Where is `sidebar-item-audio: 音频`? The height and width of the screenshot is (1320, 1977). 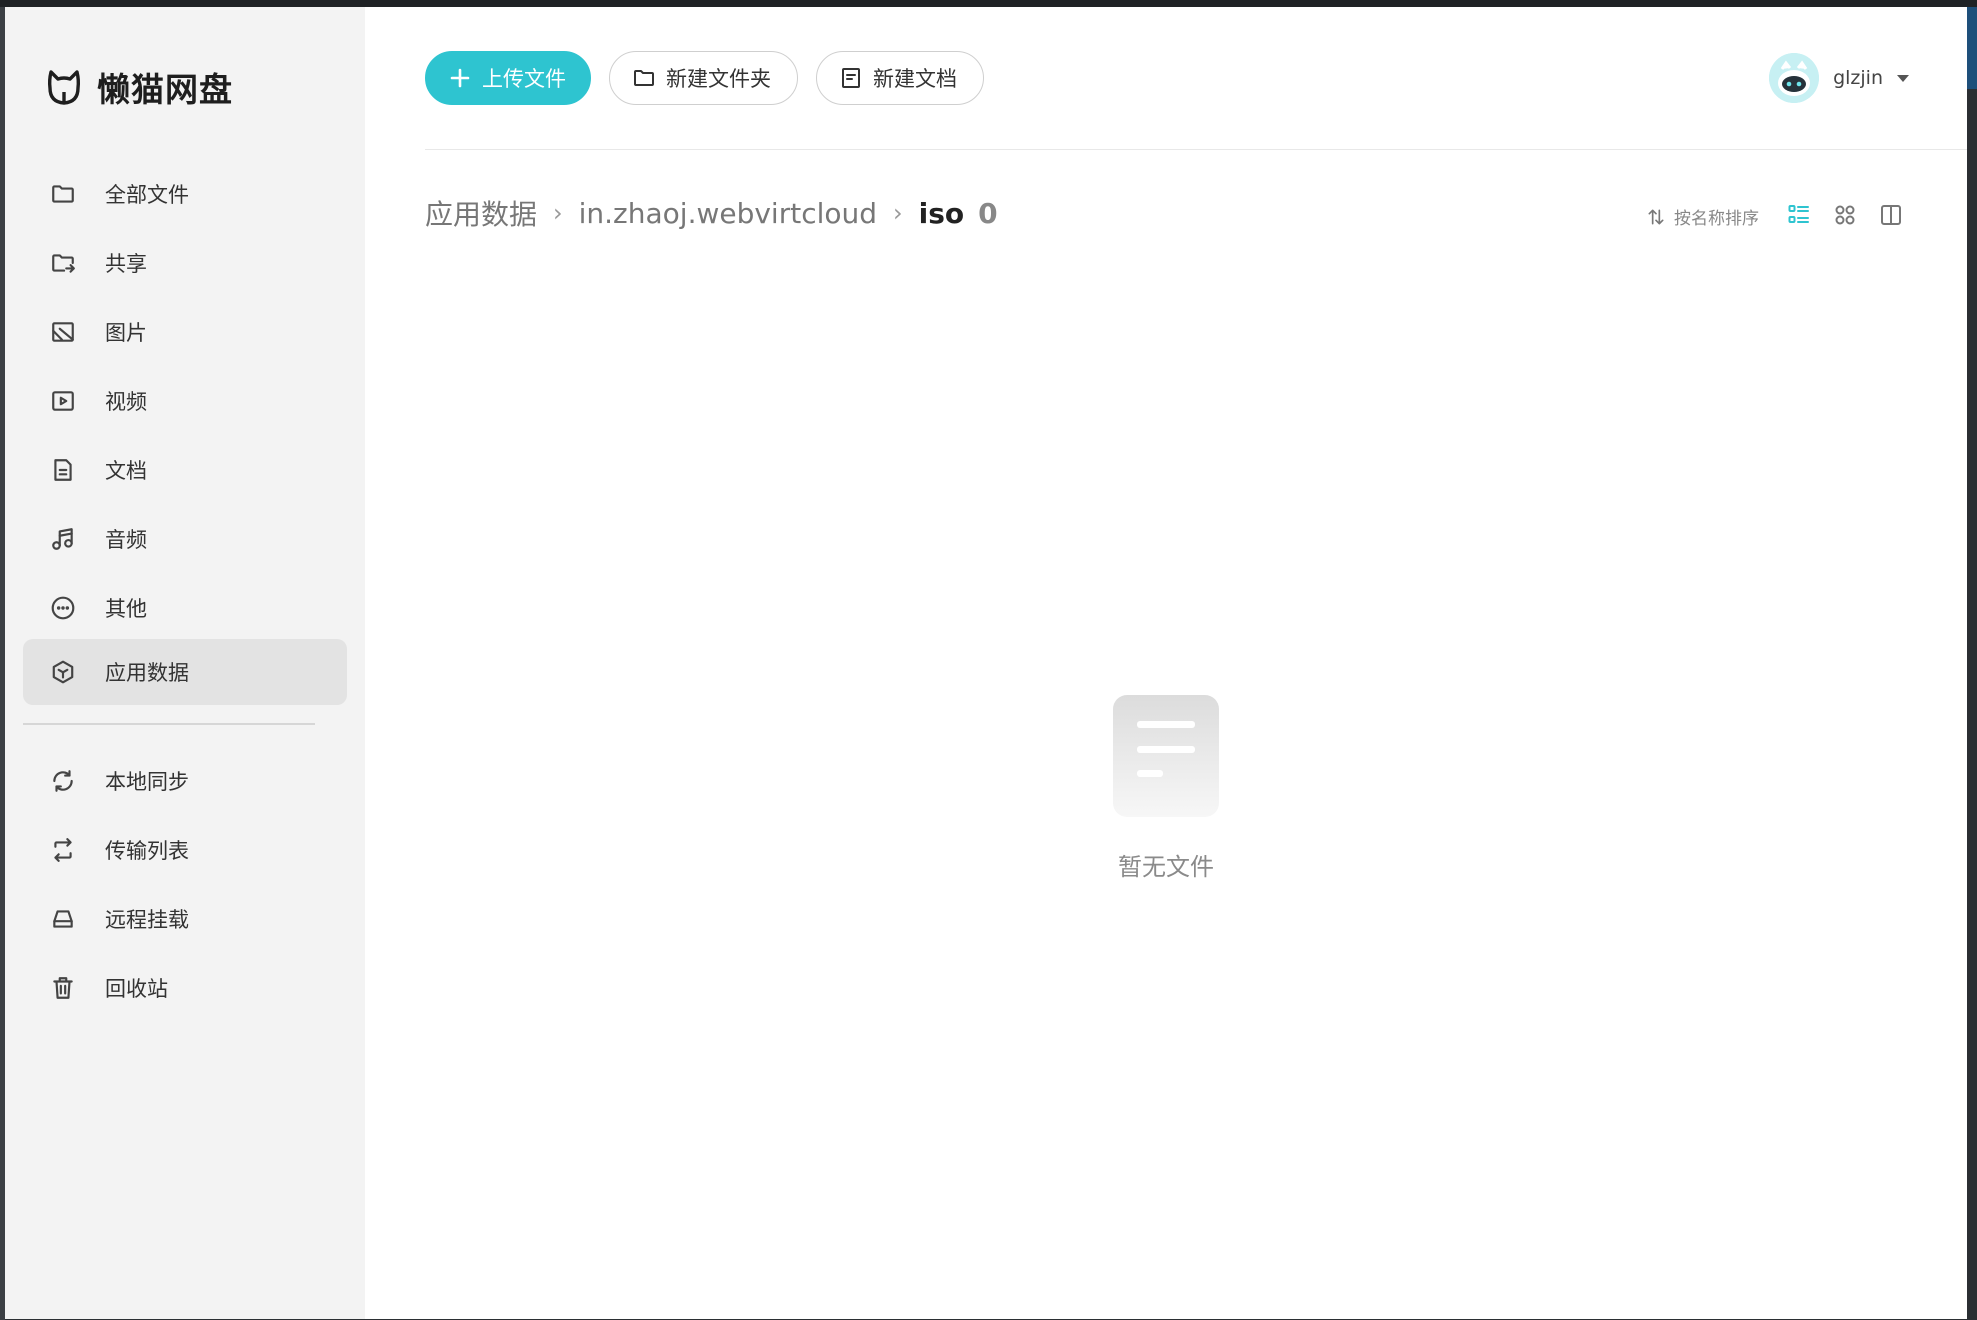
sidebar-item-audio: 音频 is located at coordinates (185, 539).